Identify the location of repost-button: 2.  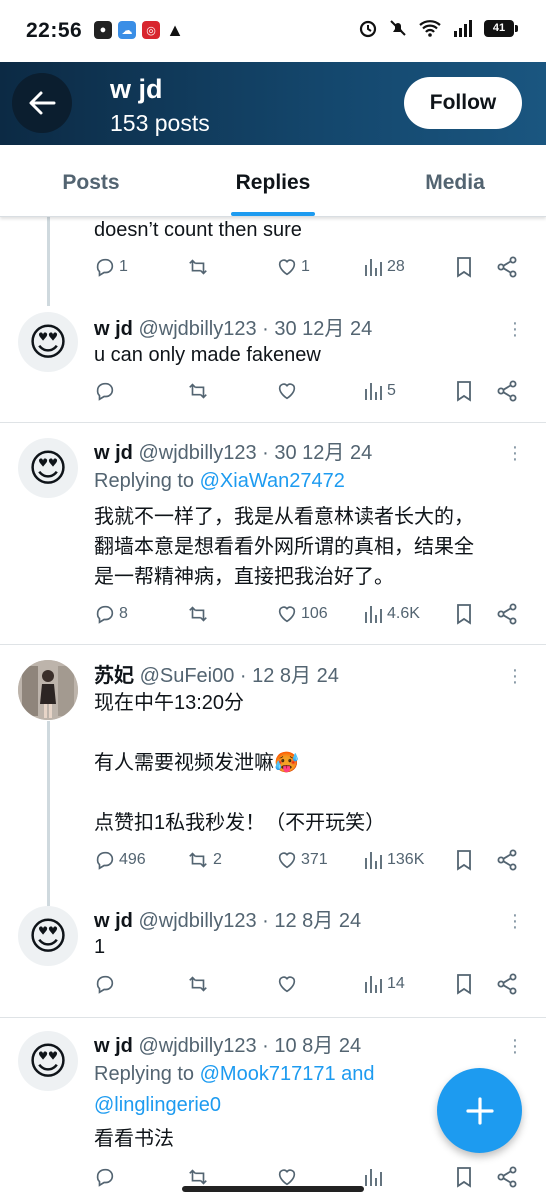
(204, 860).